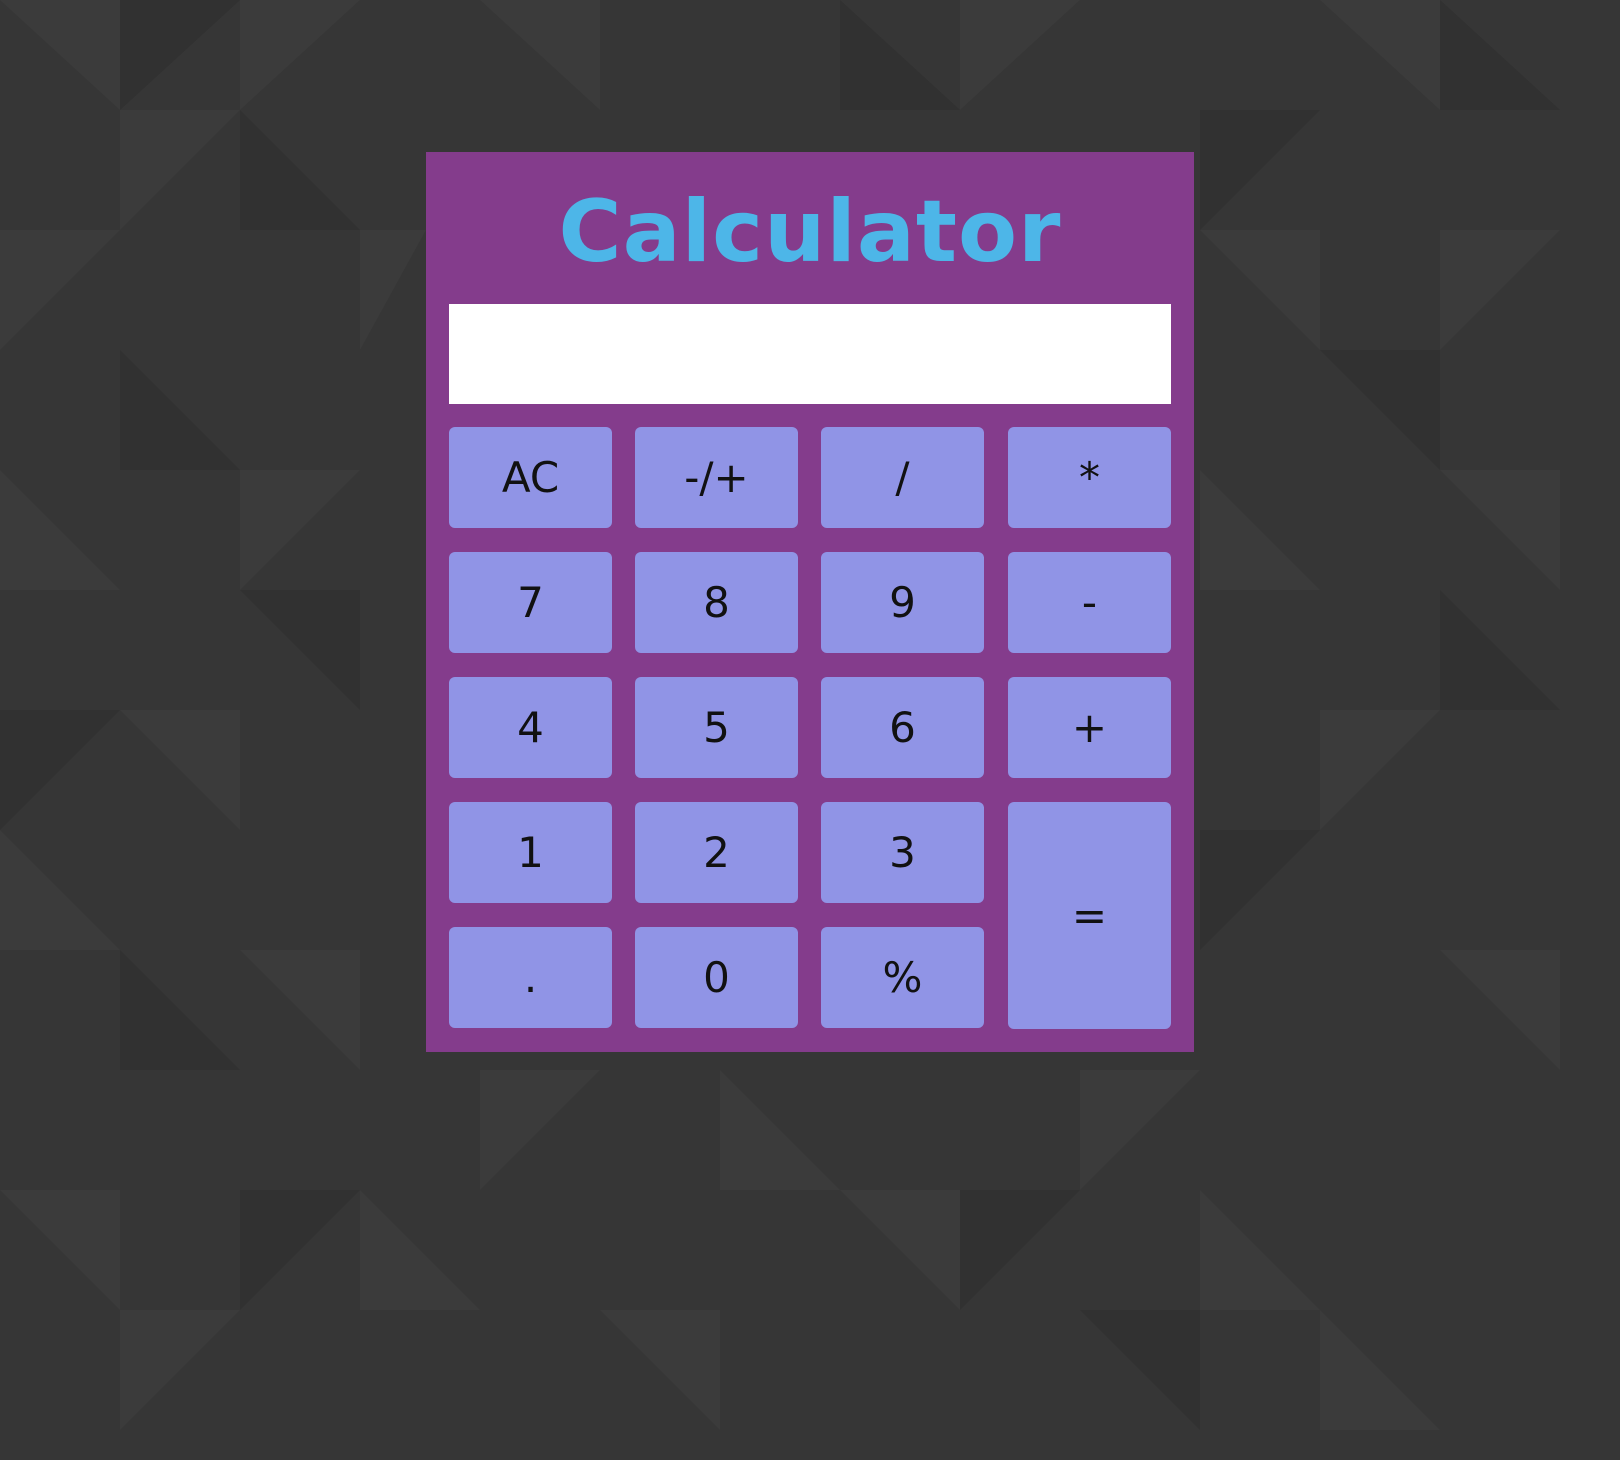 This screenshot has height=1460, width=1620. I want to click on digit-6-button: 6, so click(902, 727).